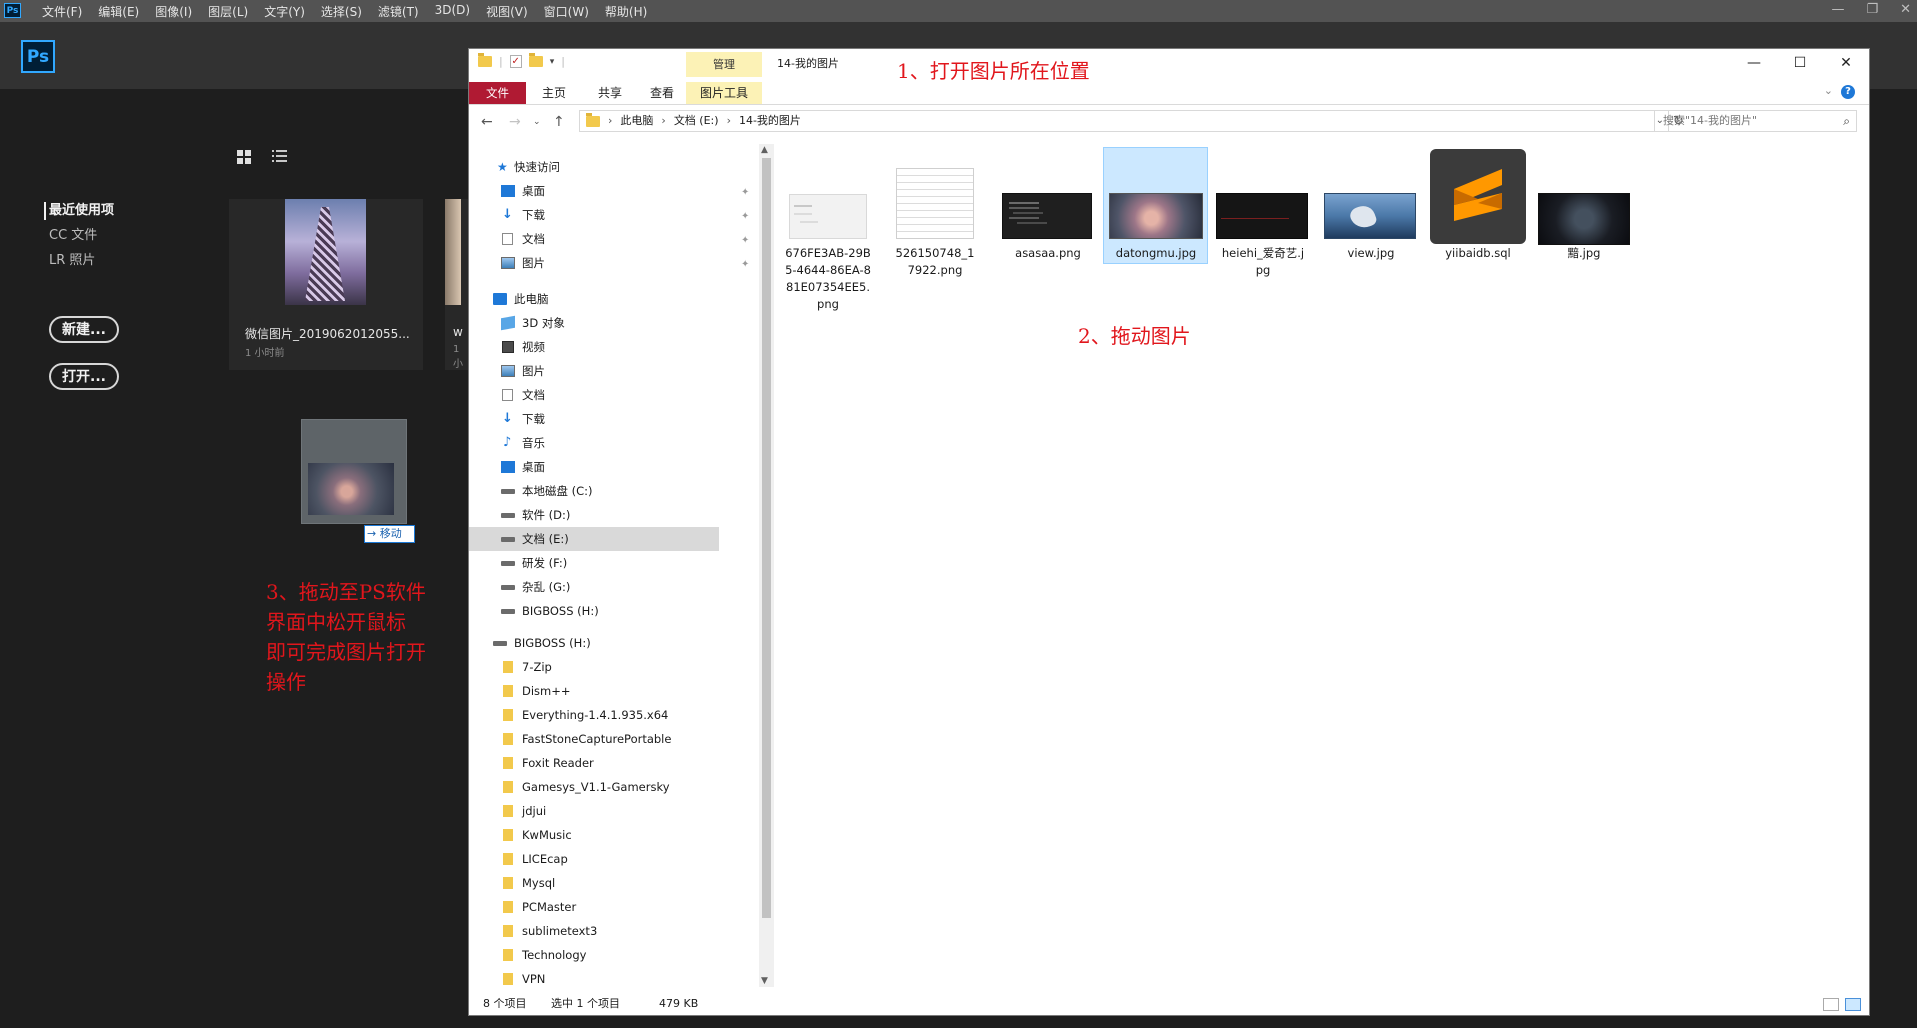 Image resolution: width=1917 pixels, height=1028 pixels. Describe the element at coordinates (594, 167) in the screenshot. I see `nav-quick-access: ★ 快速访问` at that location.